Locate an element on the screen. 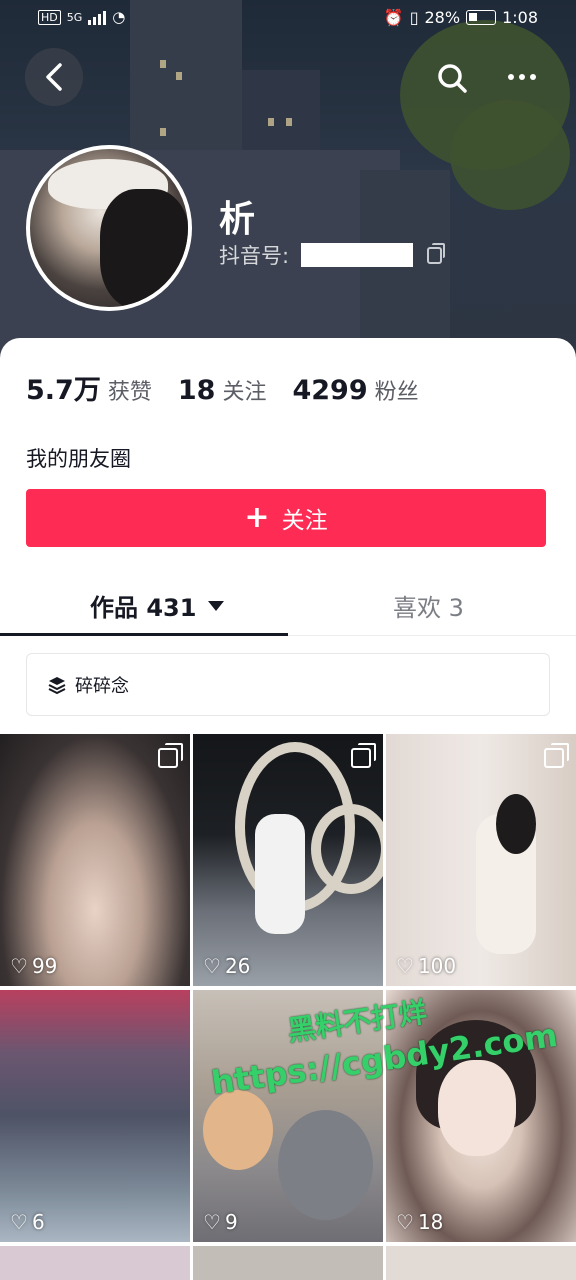  like-count-value: 6 is located at coordinates (38, 1222).